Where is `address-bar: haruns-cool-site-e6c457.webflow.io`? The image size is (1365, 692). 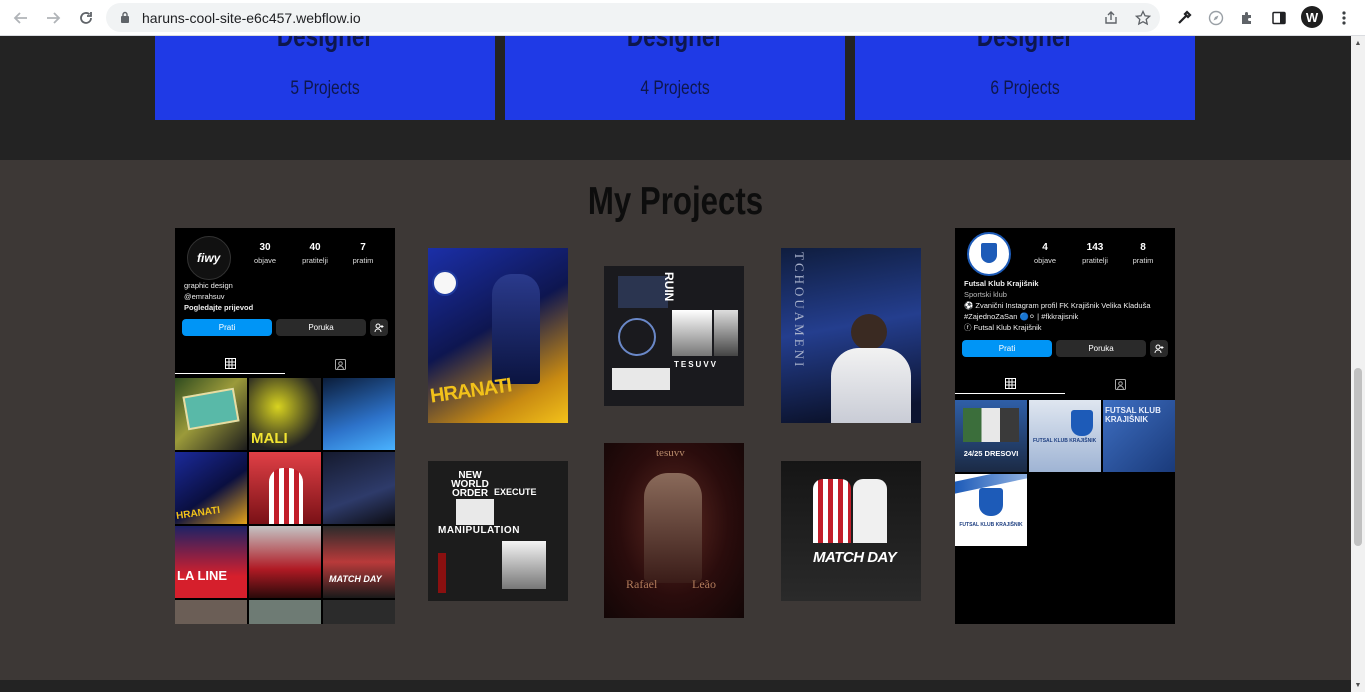
address-bar: haruns-cool-site-e6c457.webflow.io is located at coordinates (633, 17).